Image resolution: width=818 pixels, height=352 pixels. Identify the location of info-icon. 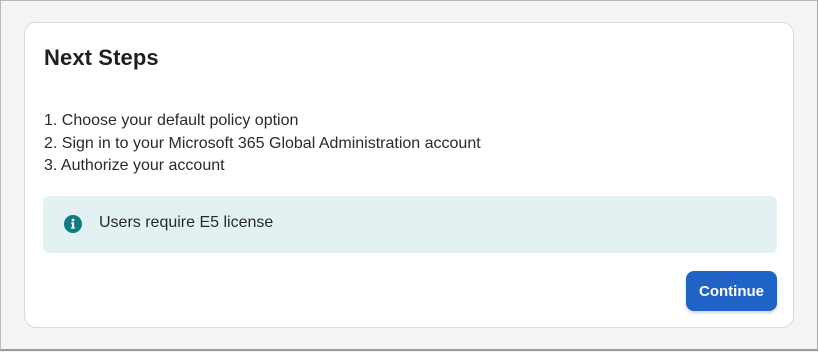
(73, 224).